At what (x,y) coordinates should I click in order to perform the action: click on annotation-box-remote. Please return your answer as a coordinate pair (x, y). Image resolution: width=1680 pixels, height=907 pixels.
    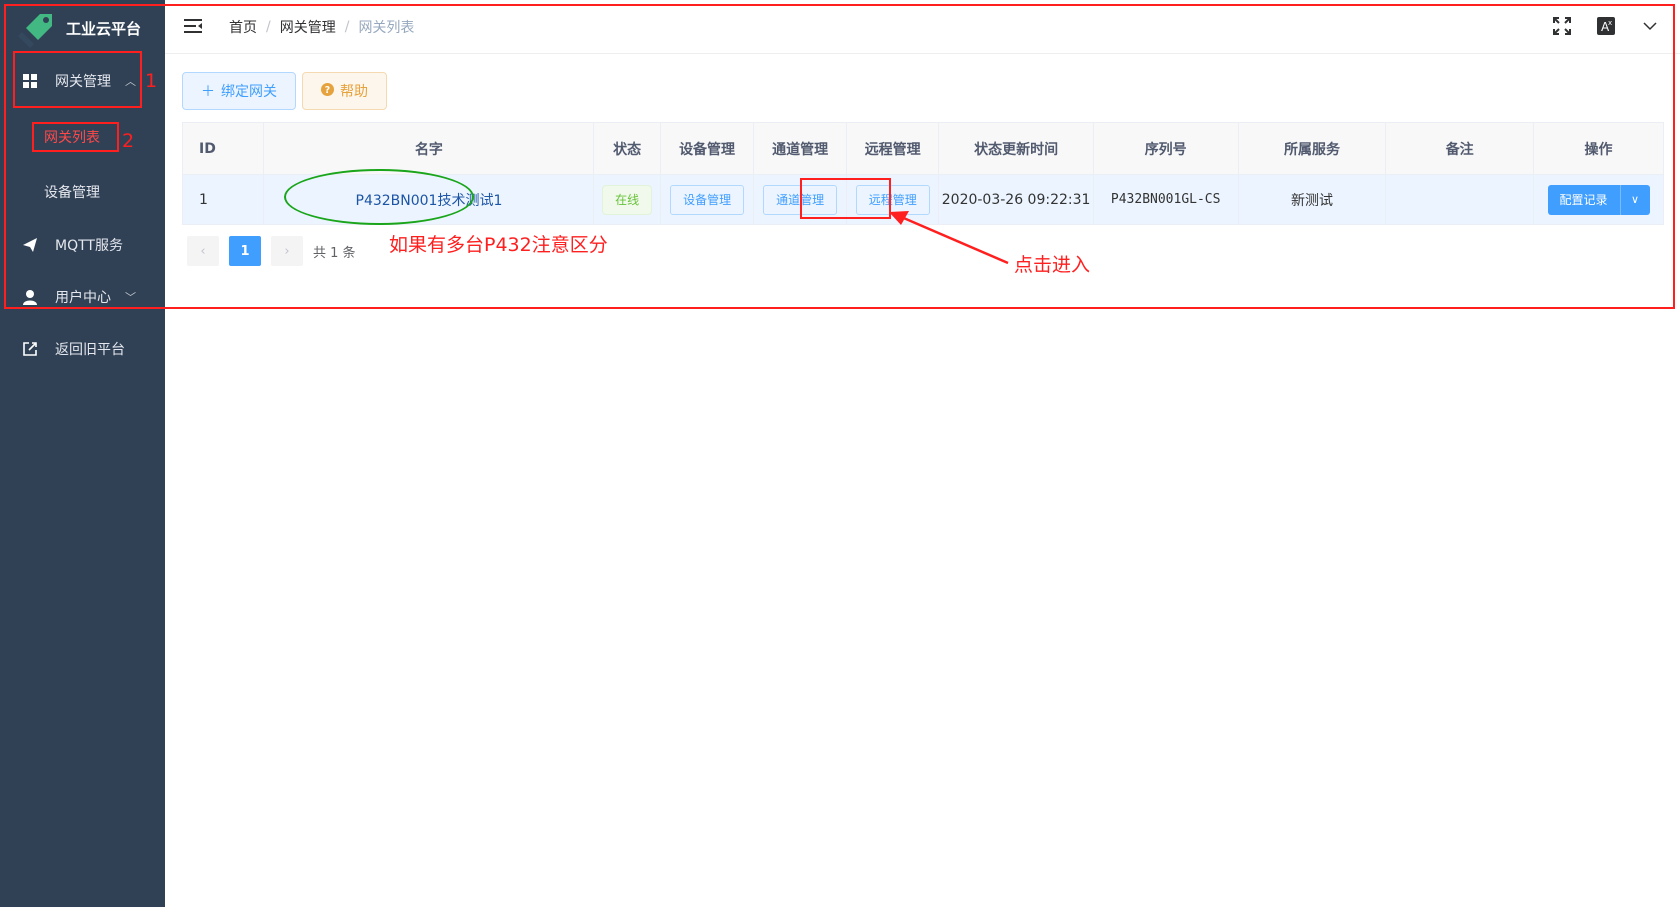
    Looking at the image, I should click on (845, 198).